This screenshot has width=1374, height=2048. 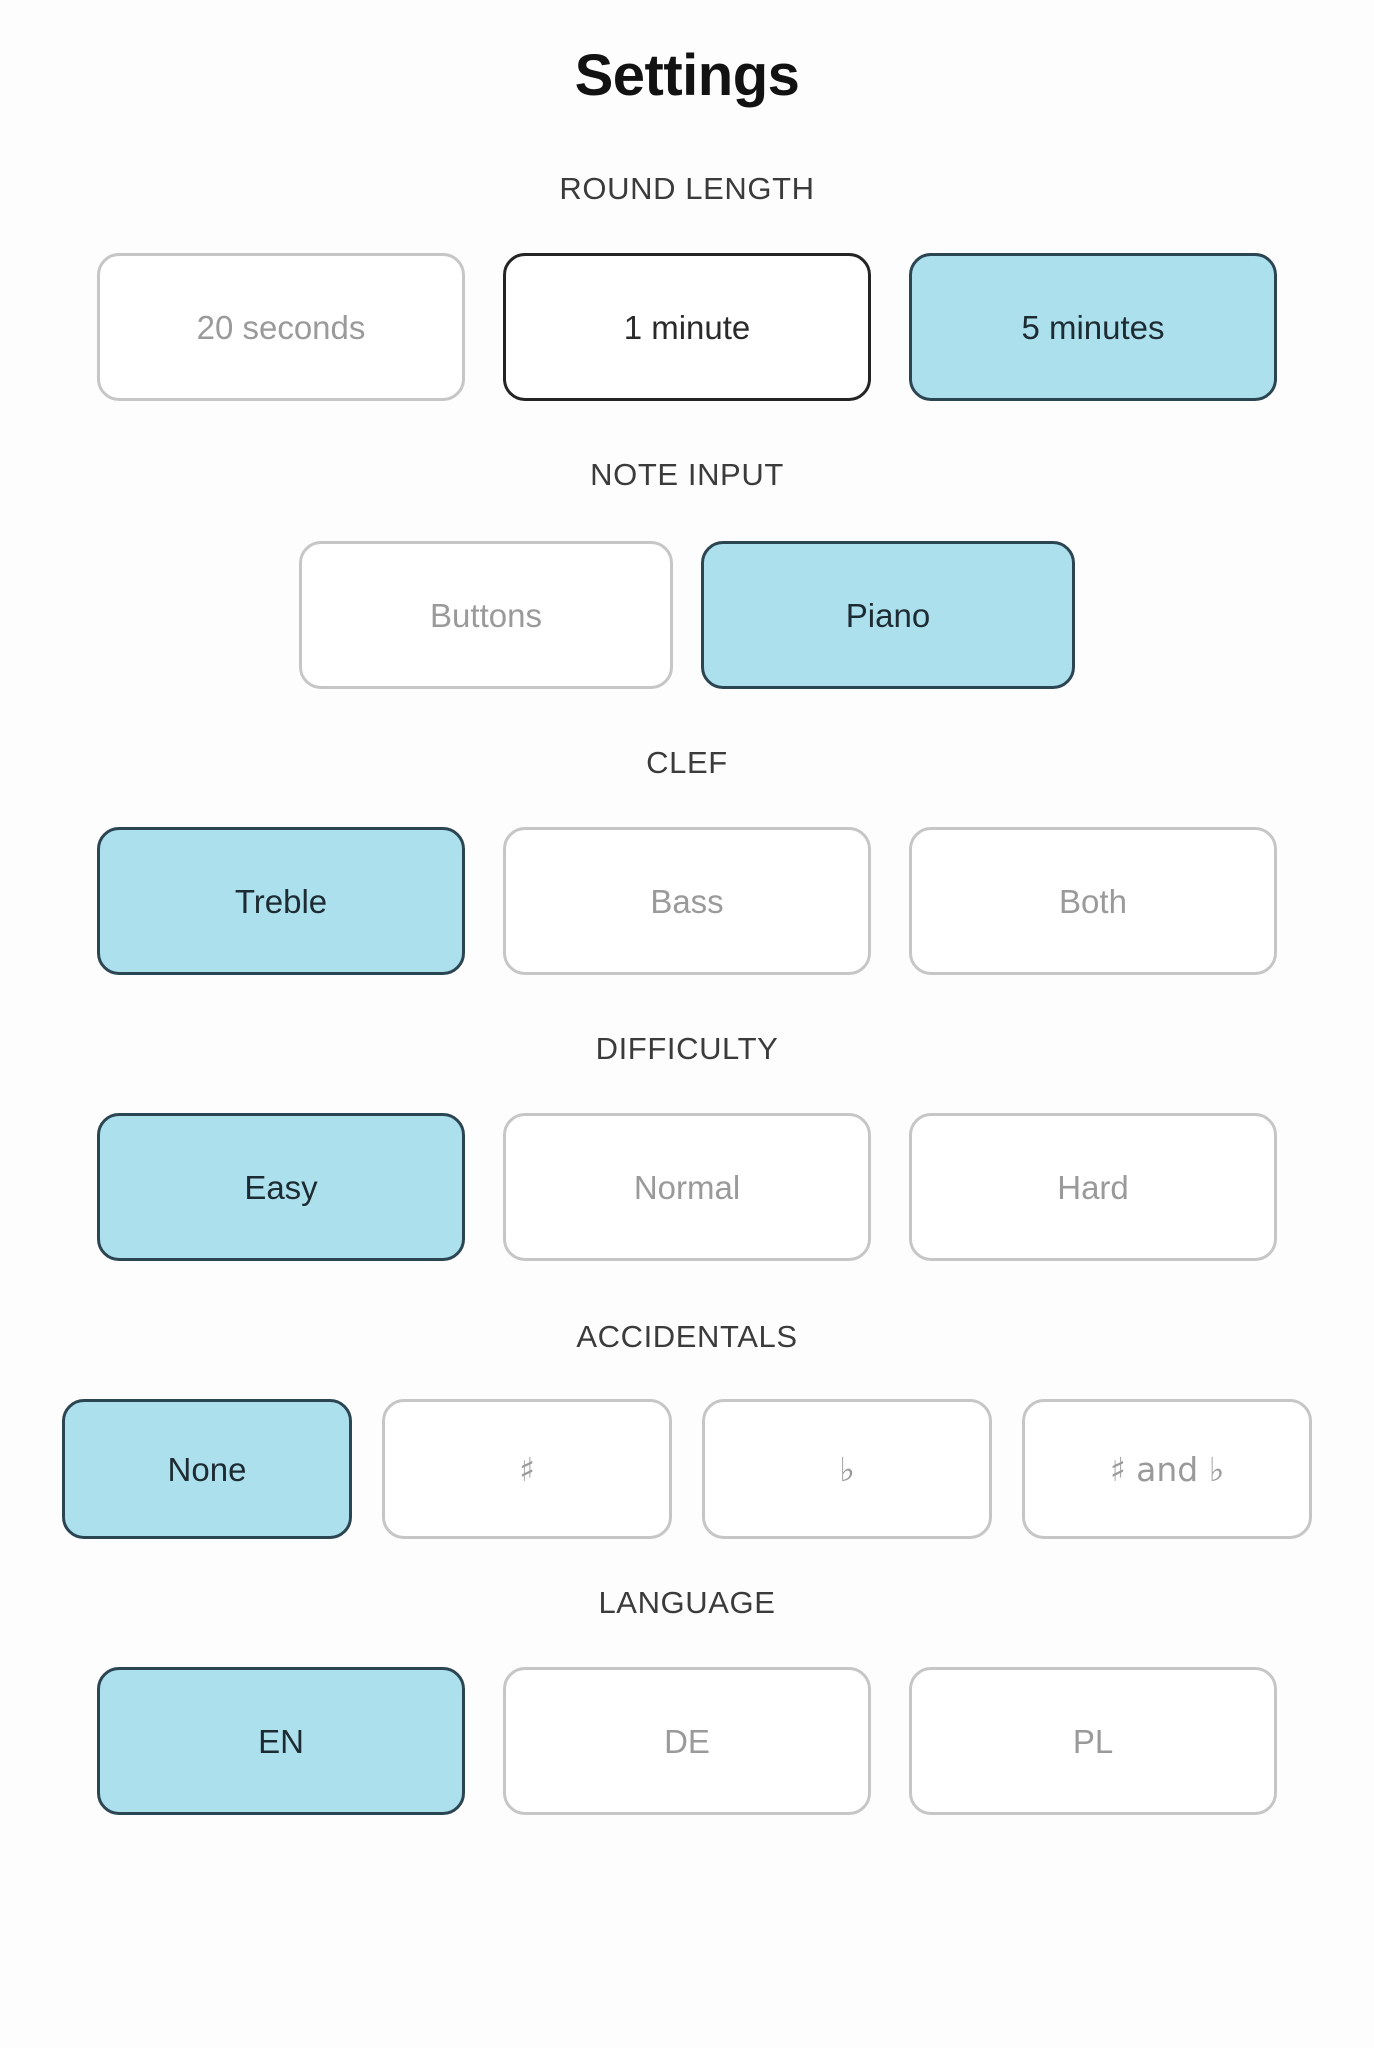 I want to click on page-title: Settings, so click(x=687, y=75).